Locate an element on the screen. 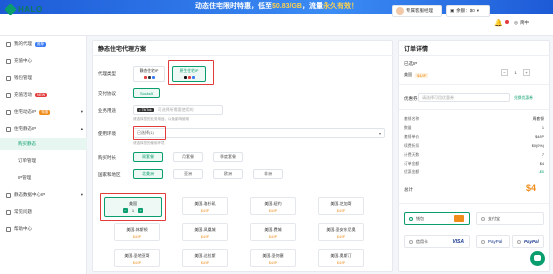 The image size is (553, 274). detail-key: 数量 is located at coordinates (408, 128).